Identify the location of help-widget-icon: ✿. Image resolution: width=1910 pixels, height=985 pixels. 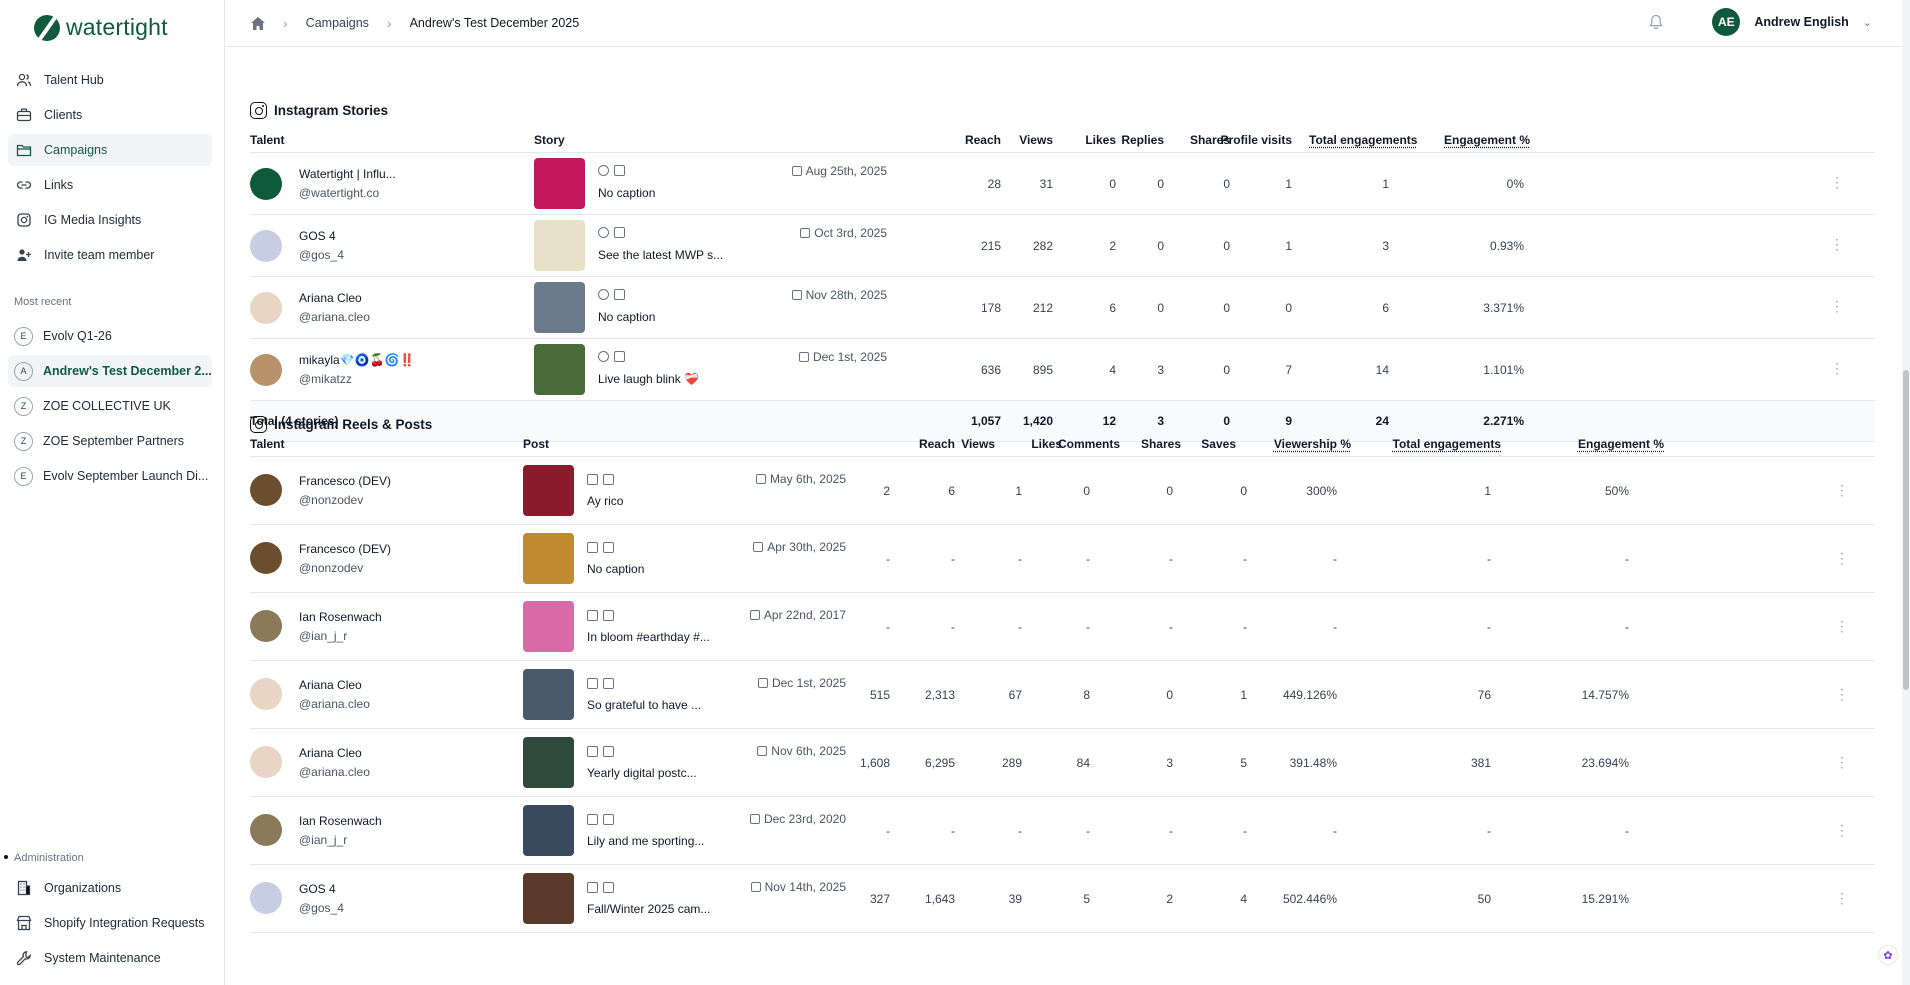
(1888, 955).